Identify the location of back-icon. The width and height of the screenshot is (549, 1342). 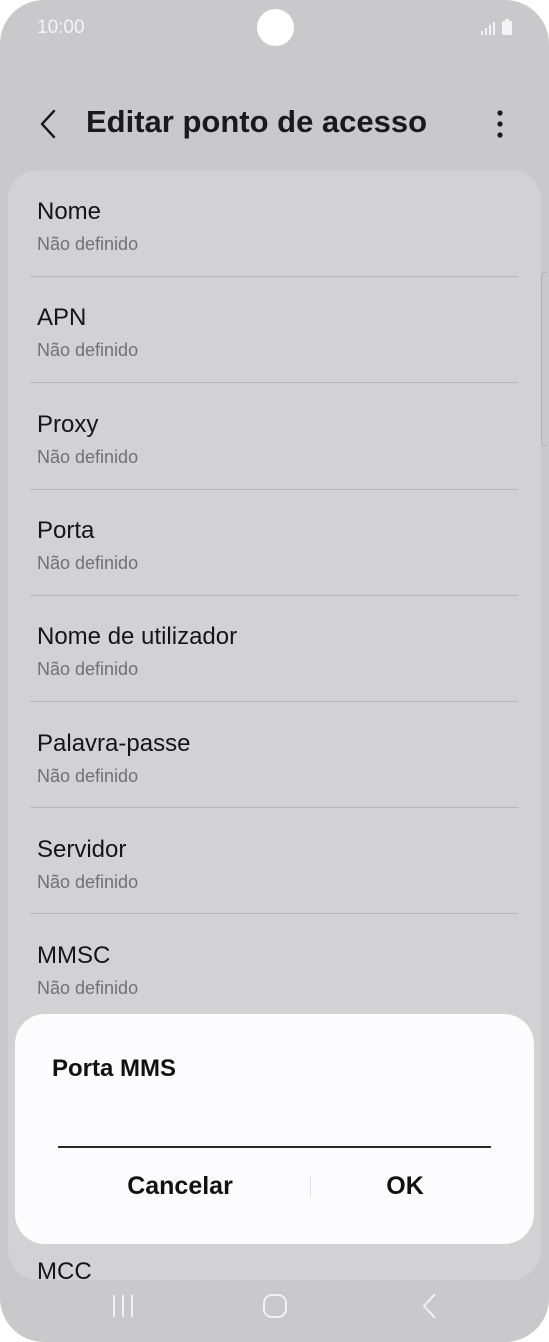
(429, 1306).